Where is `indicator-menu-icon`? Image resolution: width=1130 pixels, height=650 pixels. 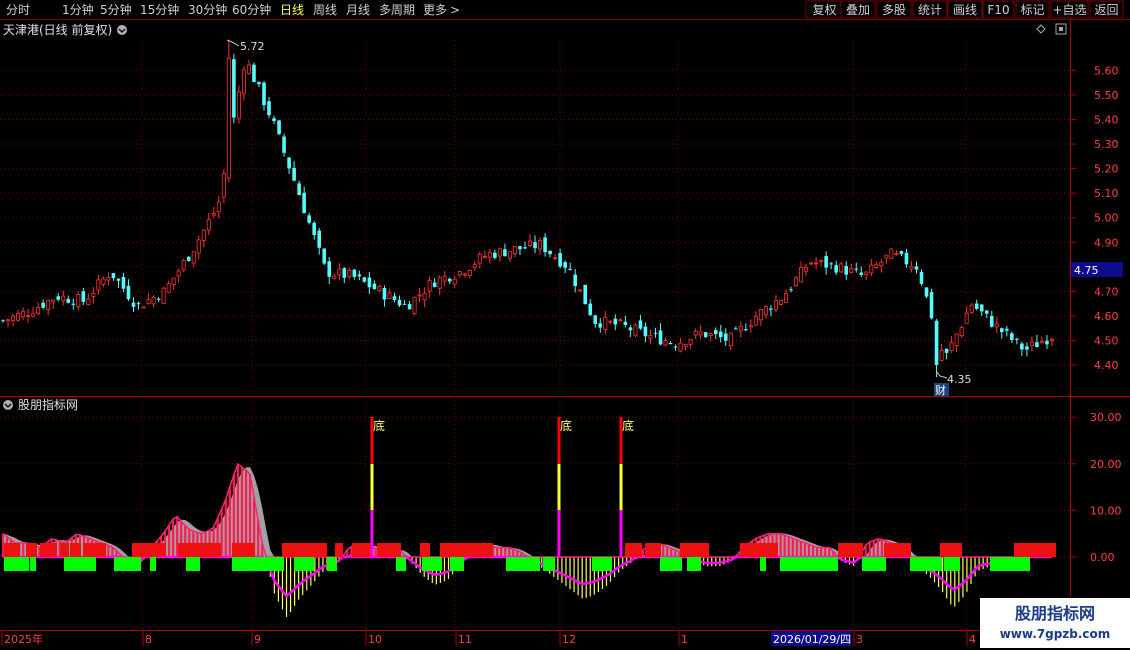
indicator-menu-icon is located at coordinates (8, 405).